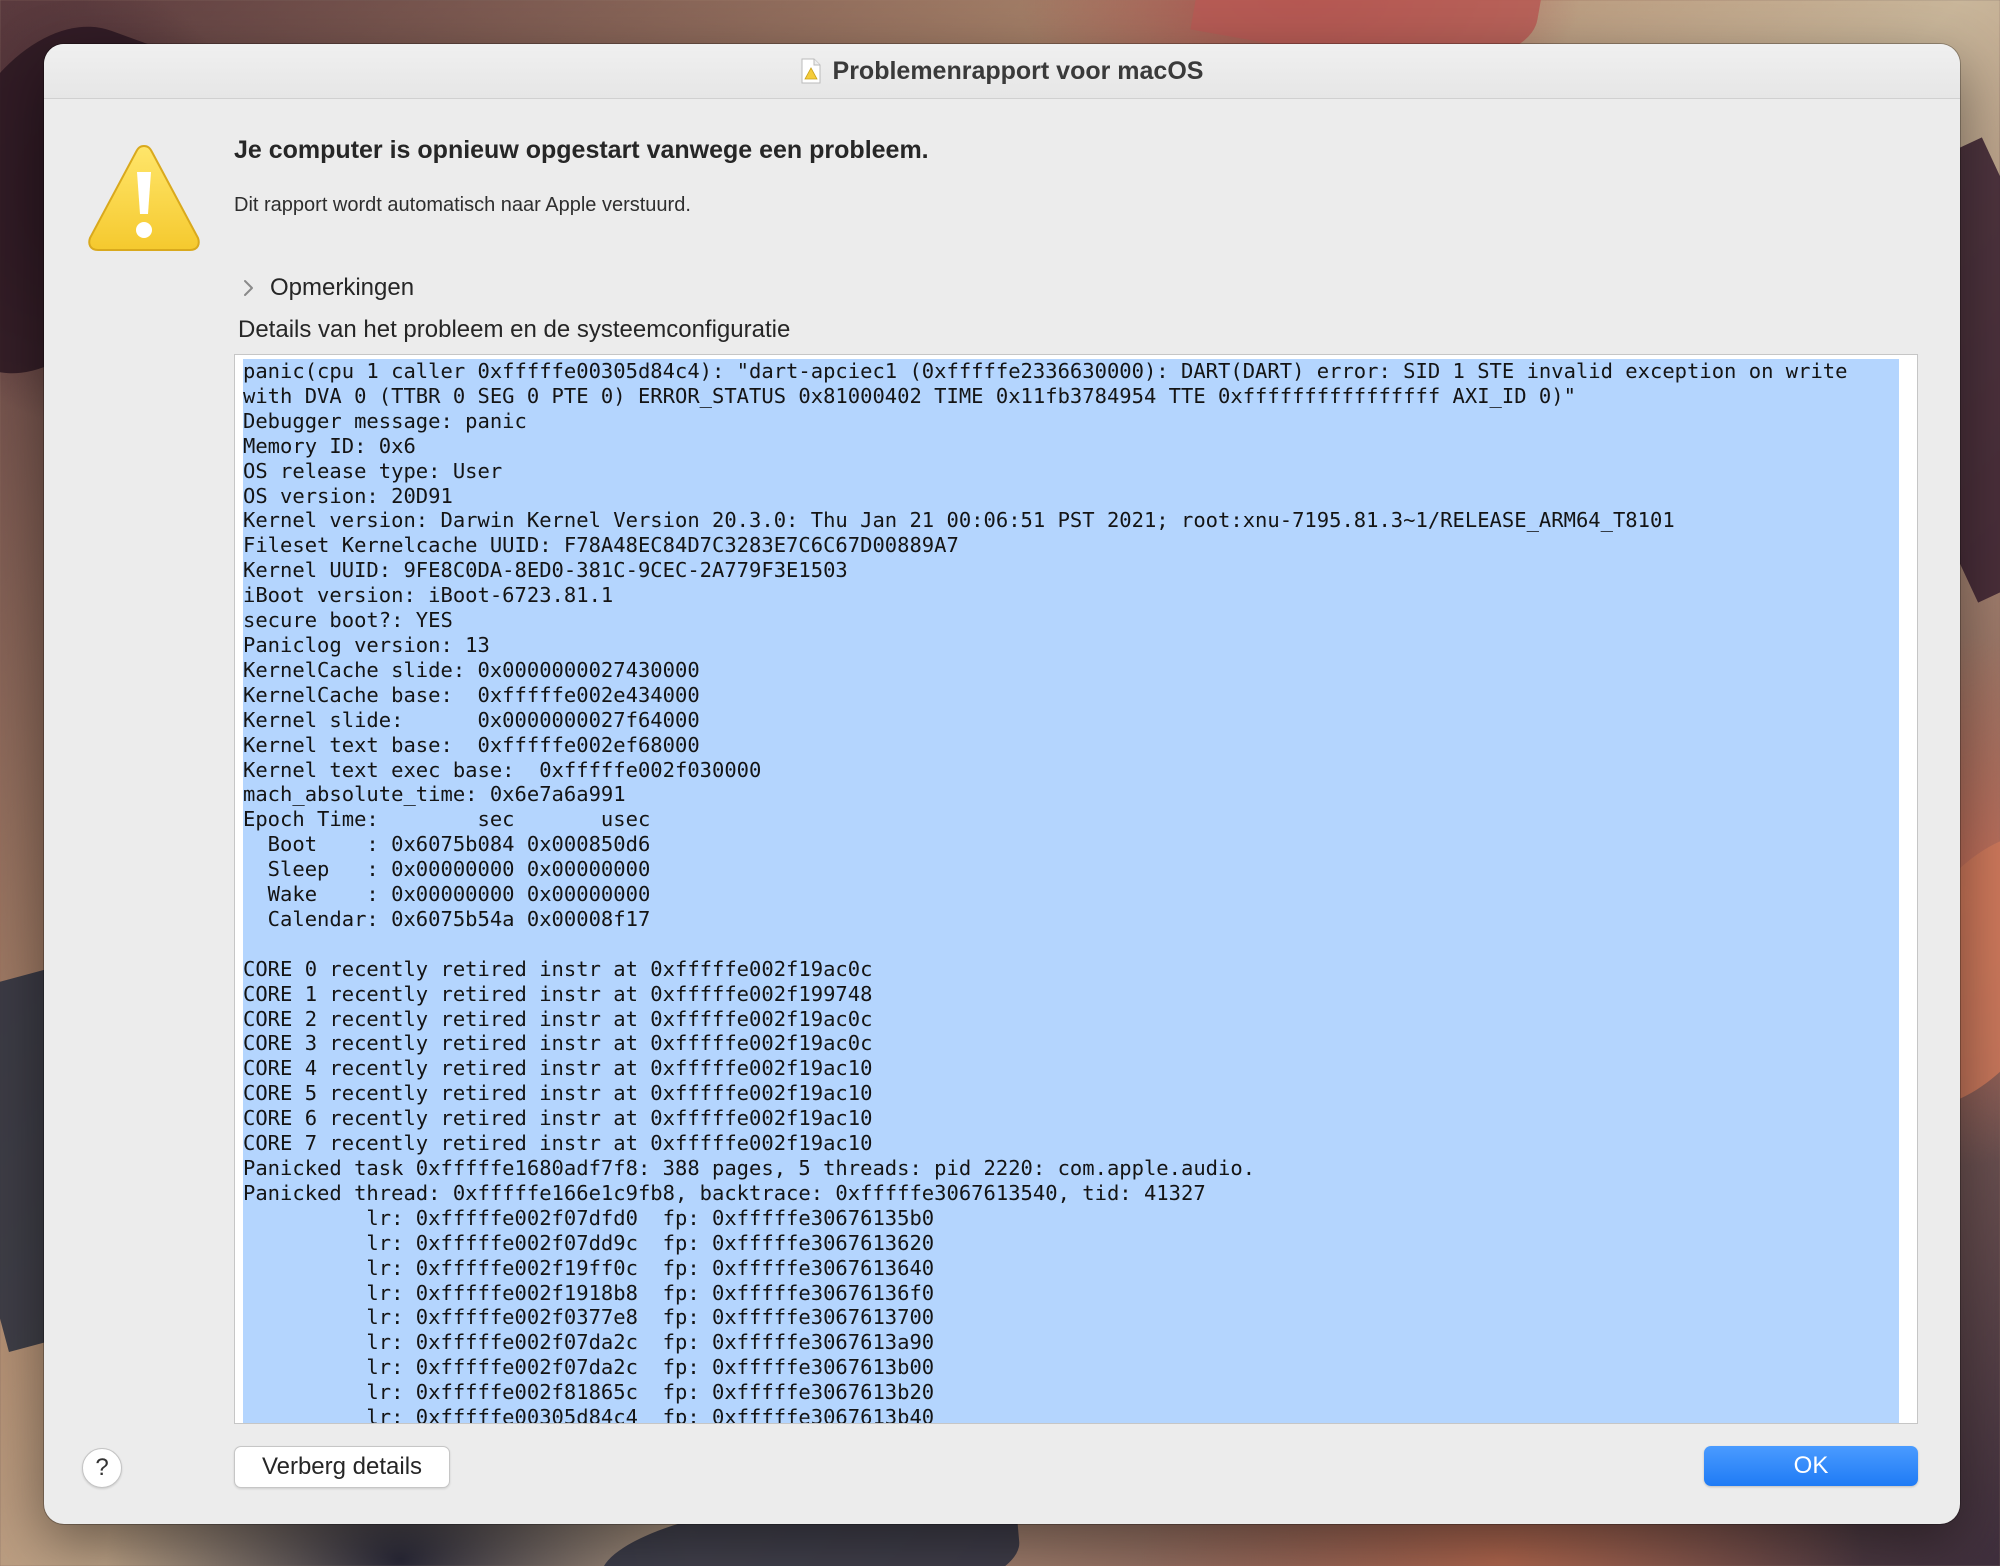 The image size is (2000, 1566). Describe the element at coordinates (348, 620) in the screenshot. I see `log-line: secure boot?: YES` at that location.